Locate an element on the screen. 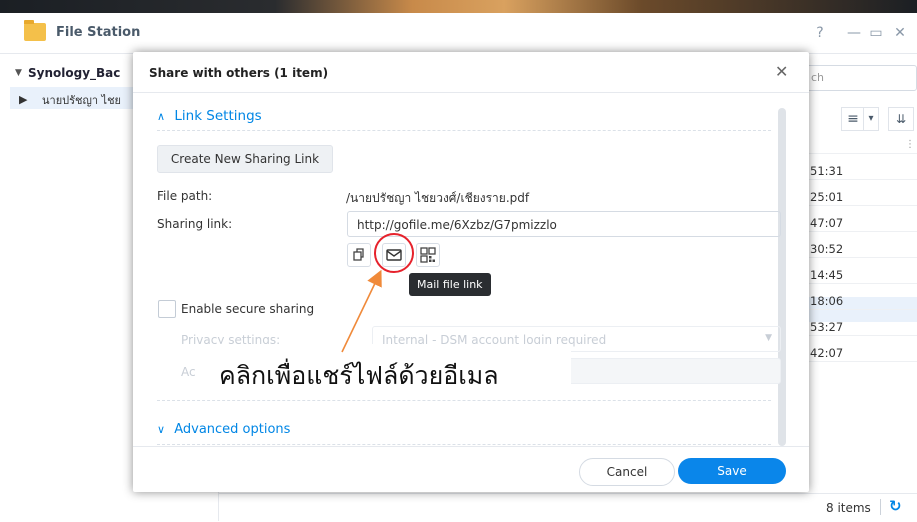 The image size is (917, 522). caret-right-icon: ▶ is located at coordinates (23, 99).